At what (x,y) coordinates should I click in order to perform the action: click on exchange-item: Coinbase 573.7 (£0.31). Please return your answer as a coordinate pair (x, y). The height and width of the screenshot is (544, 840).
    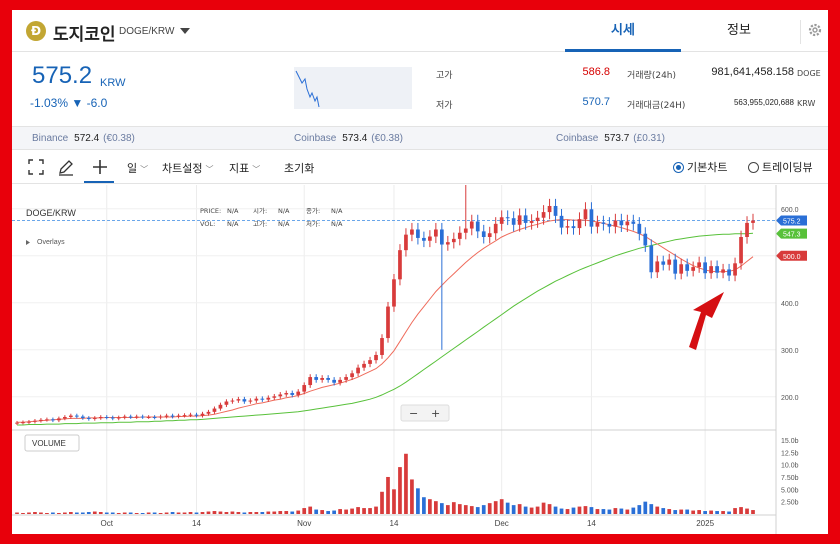
    Looking at the image, I should click on (610, 138).